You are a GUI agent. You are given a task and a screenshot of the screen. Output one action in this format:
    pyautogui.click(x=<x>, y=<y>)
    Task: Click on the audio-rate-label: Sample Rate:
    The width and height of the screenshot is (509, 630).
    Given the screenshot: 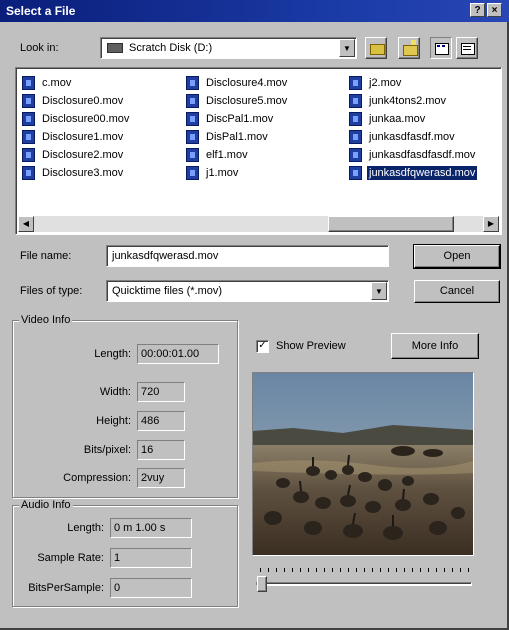 What is the action you would take?
    pyautogui.click(x=70, y=558)
    